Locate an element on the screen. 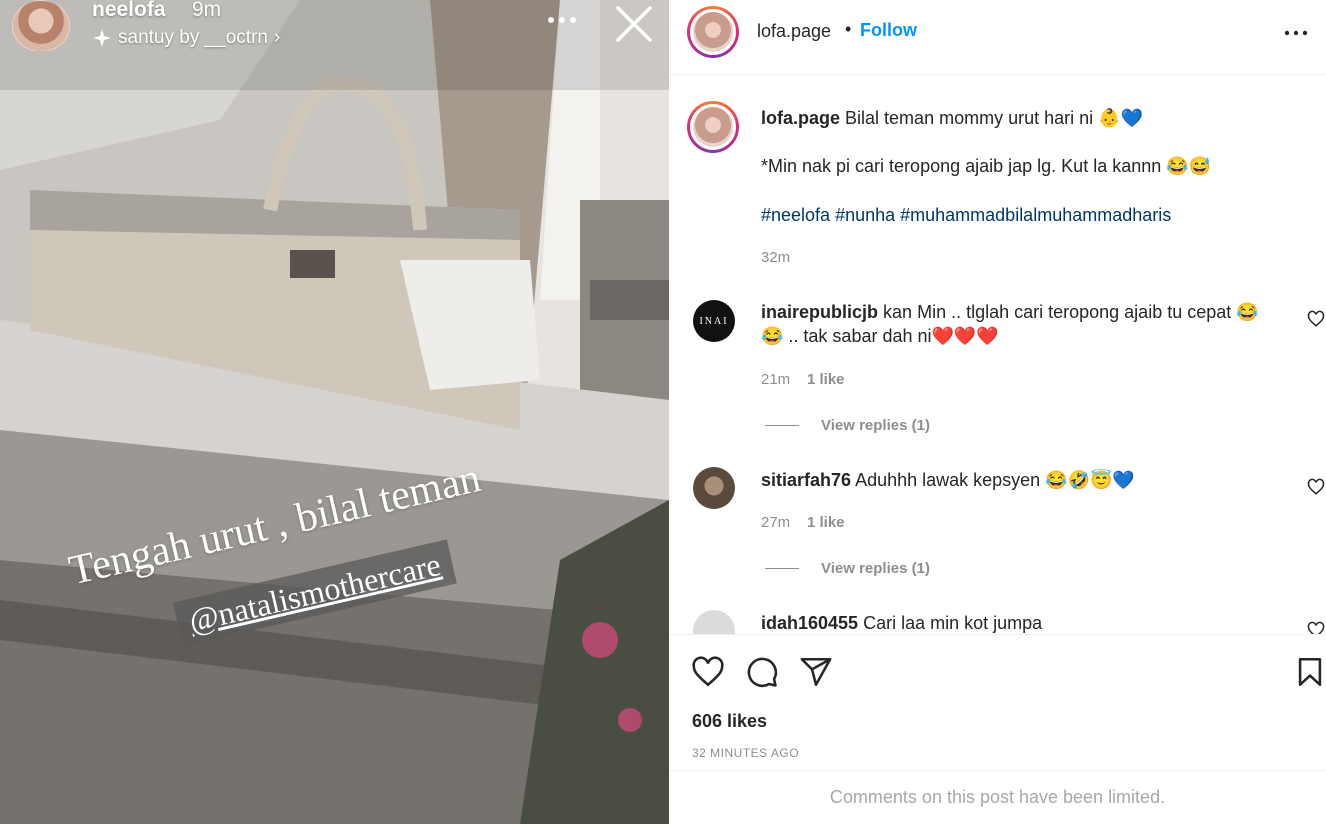 The height and width of the screenshot is (824, 1326). story-music-label: santuy by __octrn is located at coordinates (193, 37).